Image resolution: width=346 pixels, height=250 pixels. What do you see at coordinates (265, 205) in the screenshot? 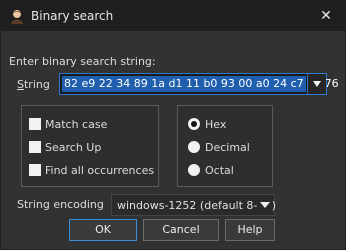
I see `chevron-down-icon` at bounding box center [265, 205].